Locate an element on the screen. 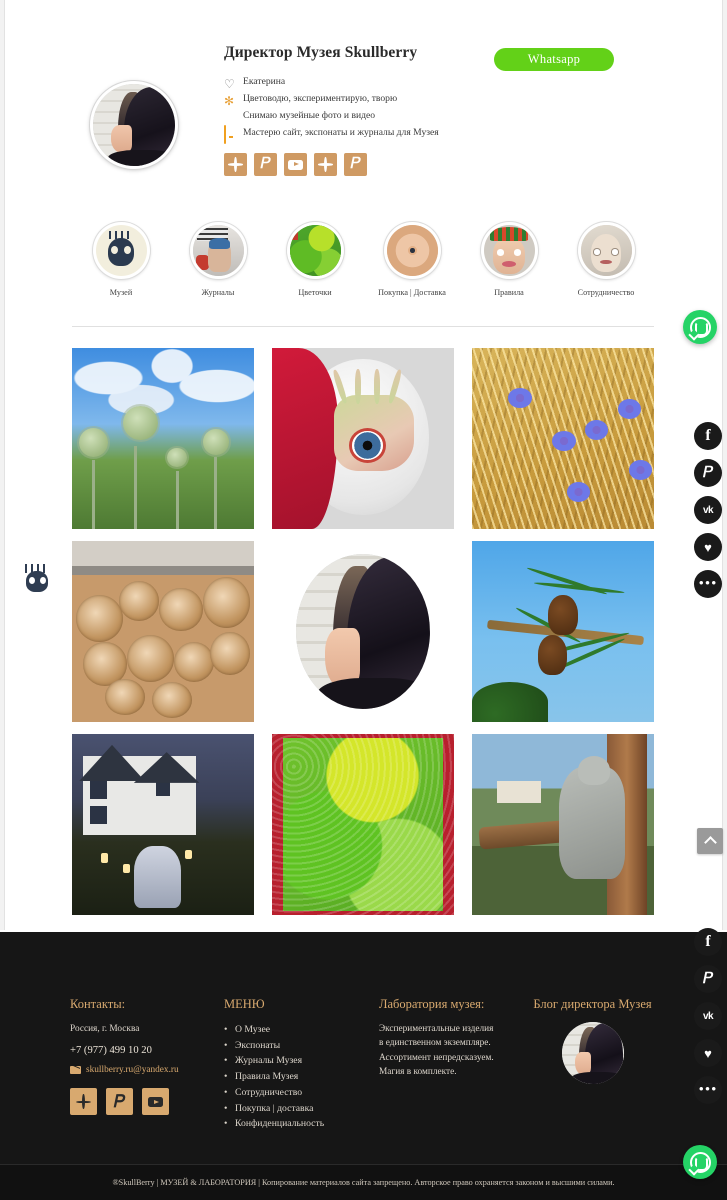  footer-social-links: 𝑃 is located at coordinates (145, 1102).